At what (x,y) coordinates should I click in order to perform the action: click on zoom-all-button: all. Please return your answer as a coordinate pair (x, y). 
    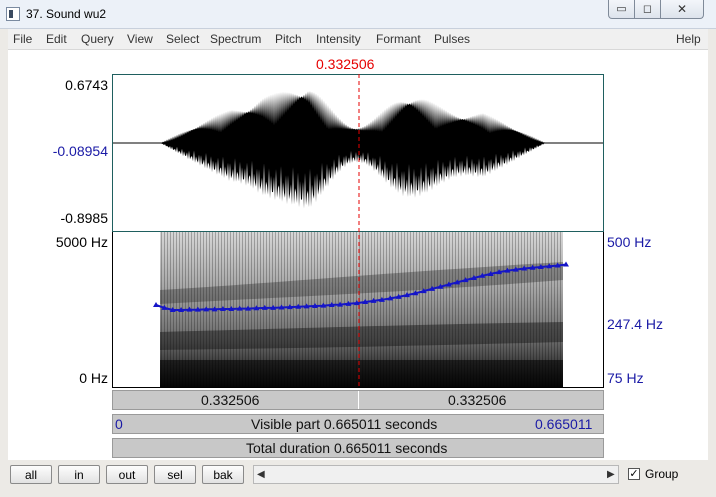
    Looking at the image, I should click on (31, 474).